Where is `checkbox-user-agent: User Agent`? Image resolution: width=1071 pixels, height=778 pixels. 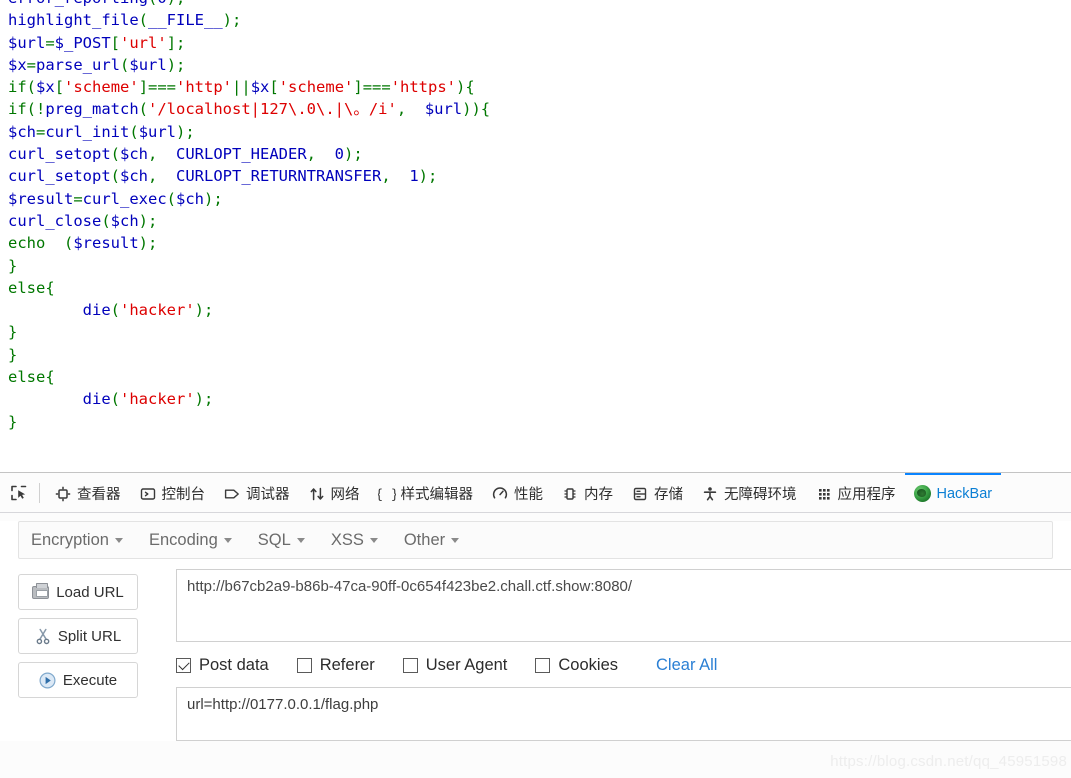
checkbox-user-agent: User Agent is located at coordinates (454, 665).